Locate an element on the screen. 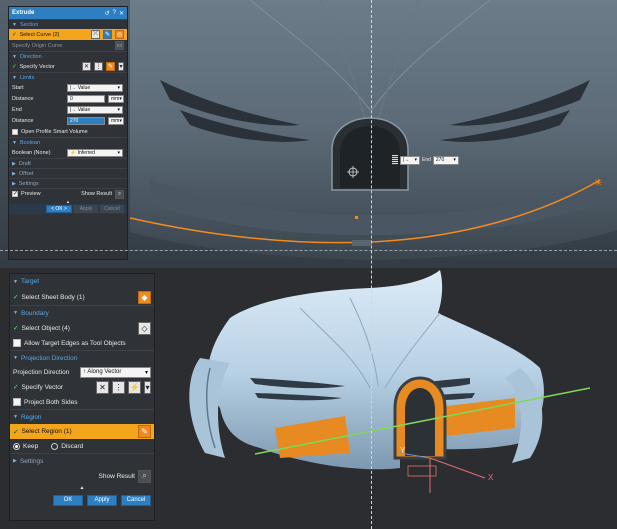  dialog-buttons: OK Apply Cancel is located at coordinates (82, 500).